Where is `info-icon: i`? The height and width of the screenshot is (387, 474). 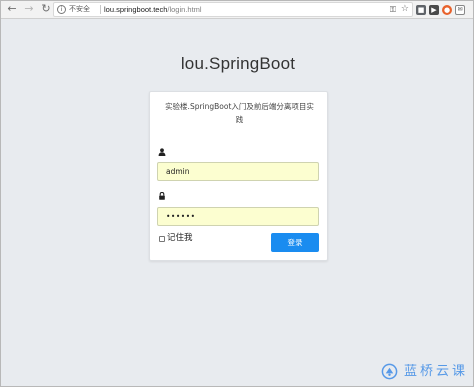
info-icon: i is located at coordinates (61, 9).